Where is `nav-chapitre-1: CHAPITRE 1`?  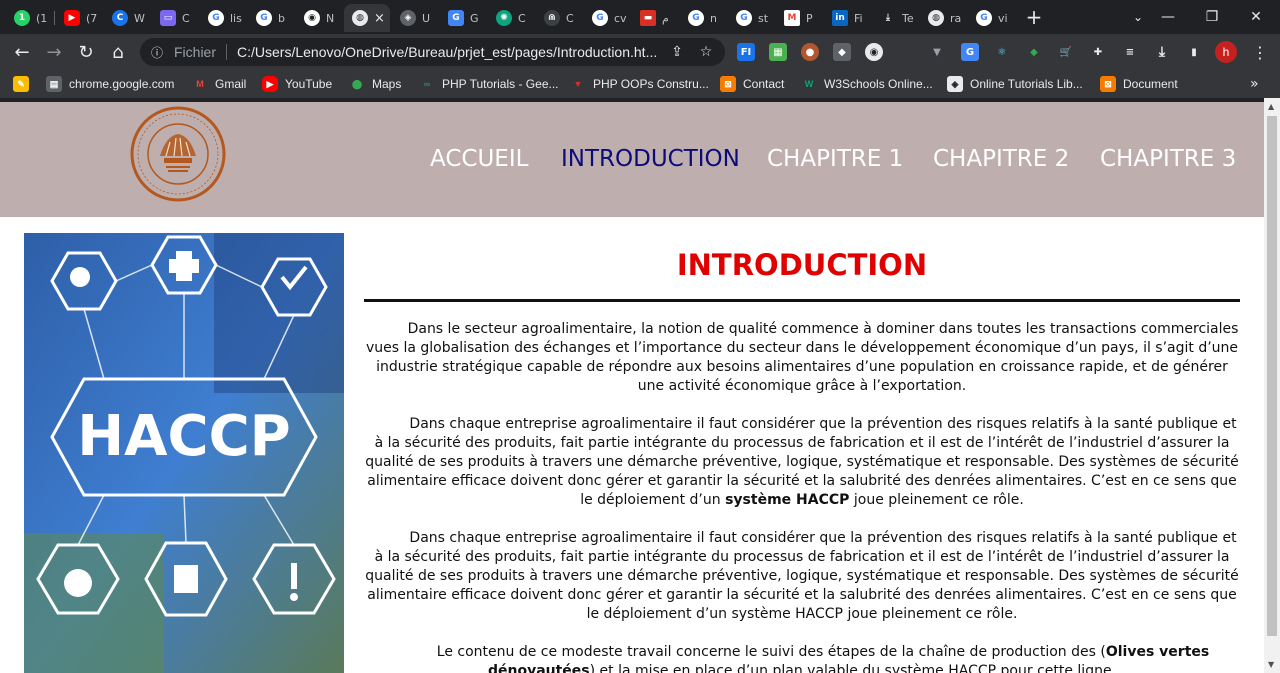 nav-chapitre-1: CHAPITRE 1 is located at coordinates (835, 159).